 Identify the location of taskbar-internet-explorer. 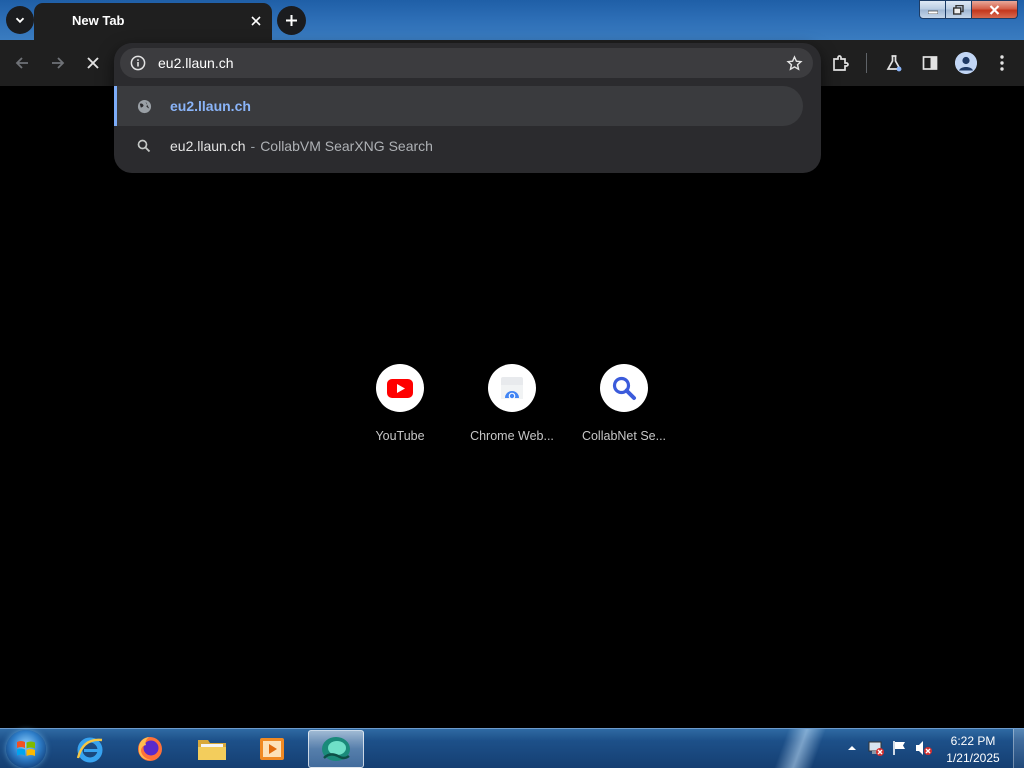
(90, 749).